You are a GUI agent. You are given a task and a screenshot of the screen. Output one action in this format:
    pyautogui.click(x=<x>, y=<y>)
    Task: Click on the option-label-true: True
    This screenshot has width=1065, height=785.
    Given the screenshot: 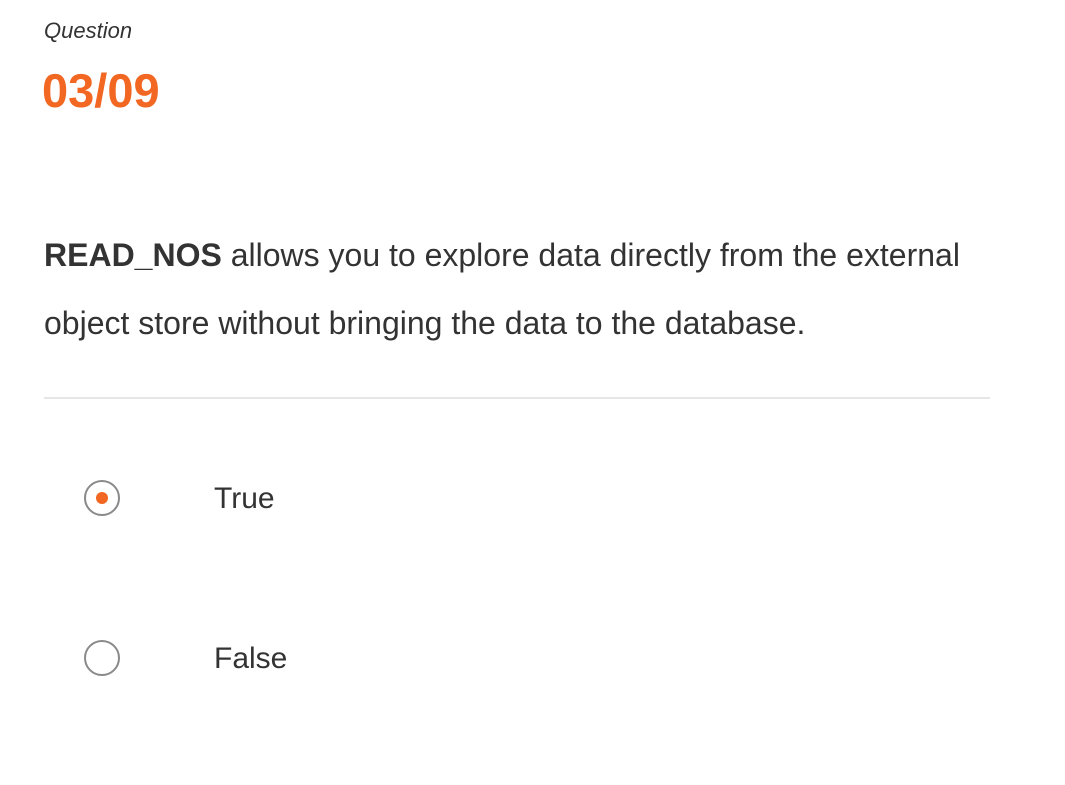 What is the action you would take?
    pyautogui.click(x=244, y=499)
    